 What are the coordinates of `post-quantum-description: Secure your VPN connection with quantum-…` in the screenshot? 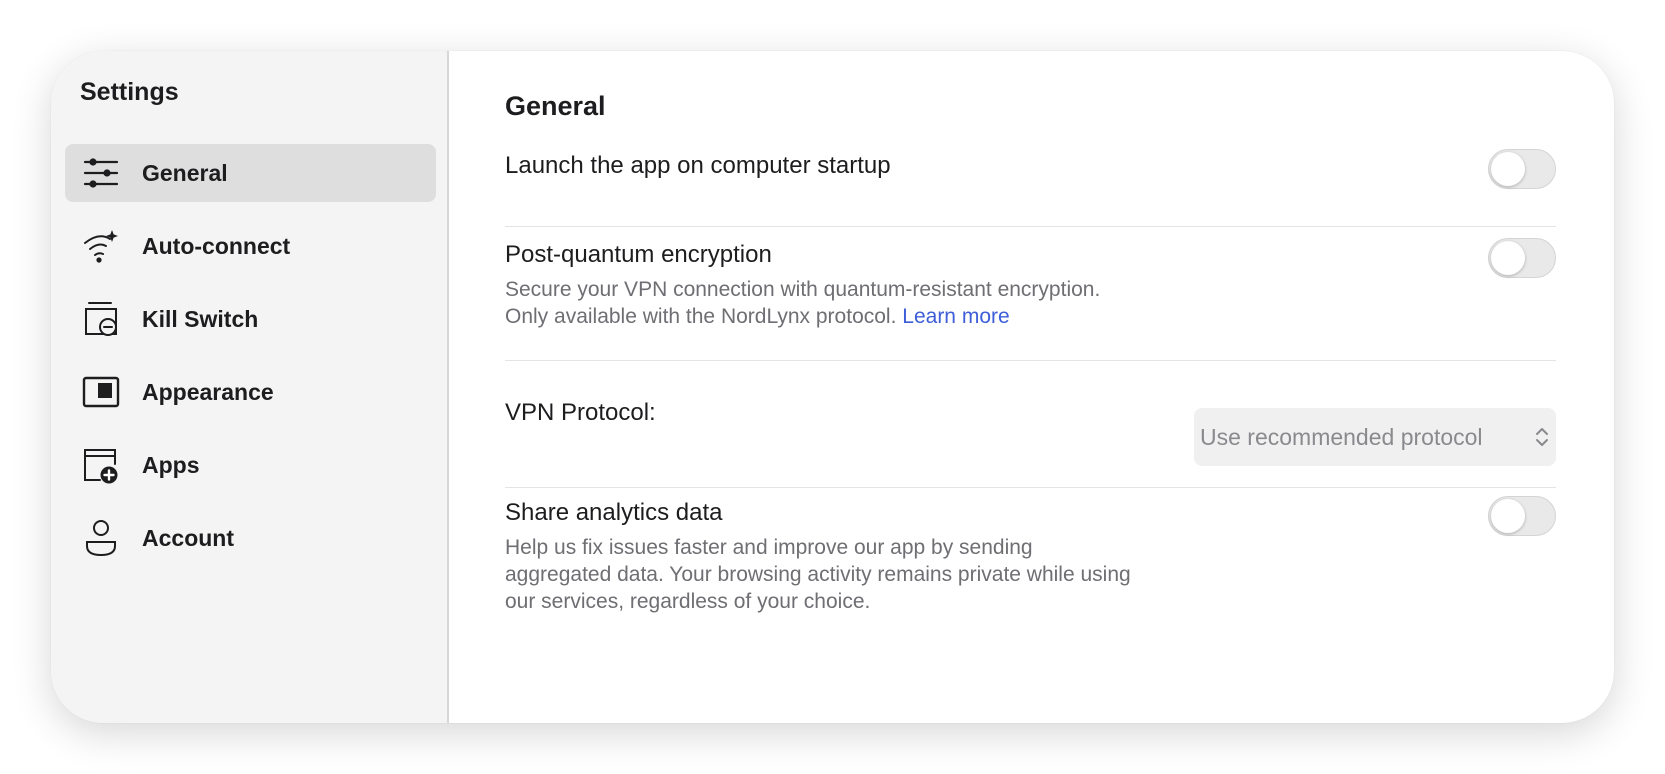 It's located at (855, 303).